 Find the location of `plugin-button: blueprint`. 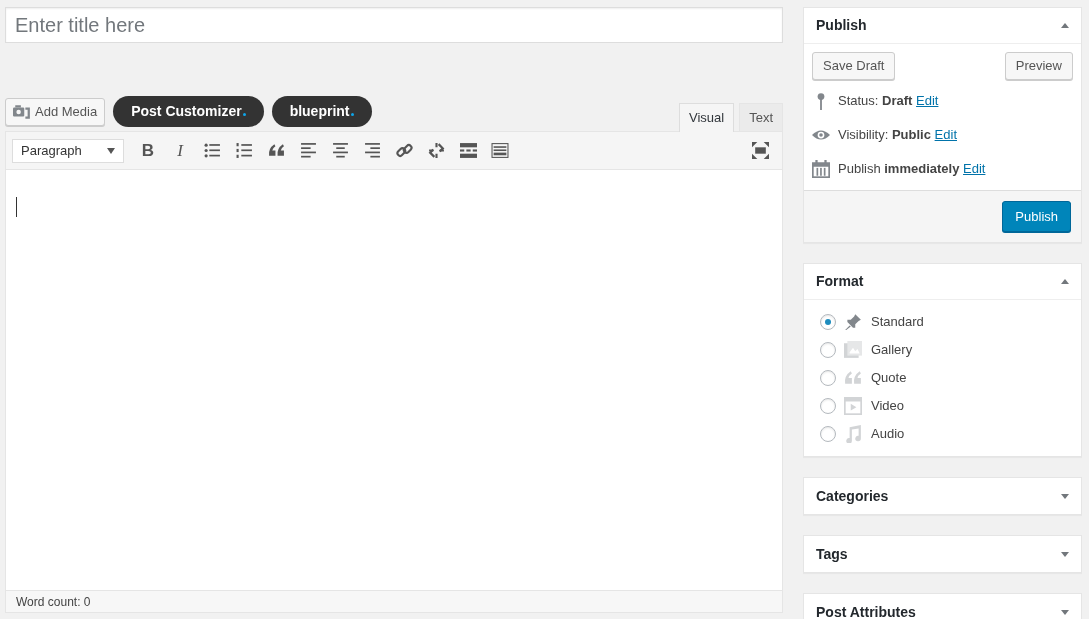

plugin-button: blueprint is located at coordinates (321, 111).